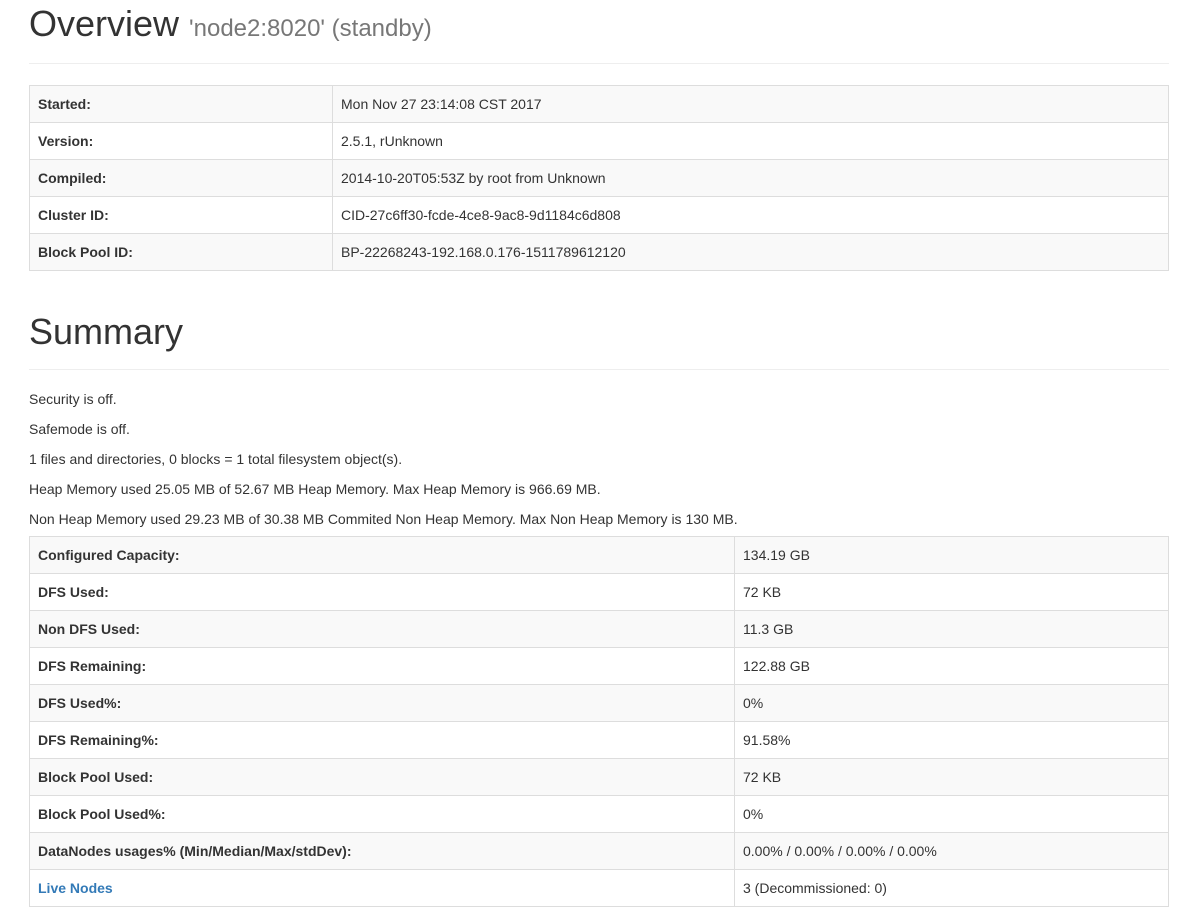 This screenshot has width=1184, height=914. Describe the element at coordinates (382, 777) in the screenshot. I see `block-pool-used-label: Block Pool Used:` at that location.